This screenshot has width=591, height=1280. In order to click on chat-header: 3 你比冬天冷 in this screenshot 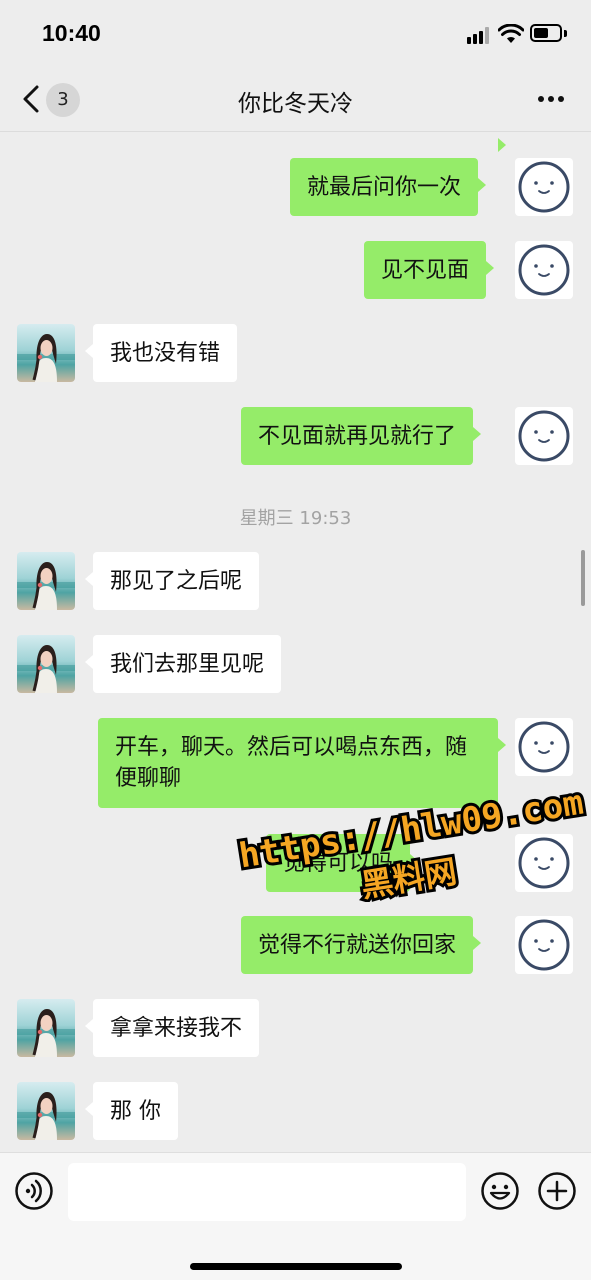, I will do `click(295, 100)`.